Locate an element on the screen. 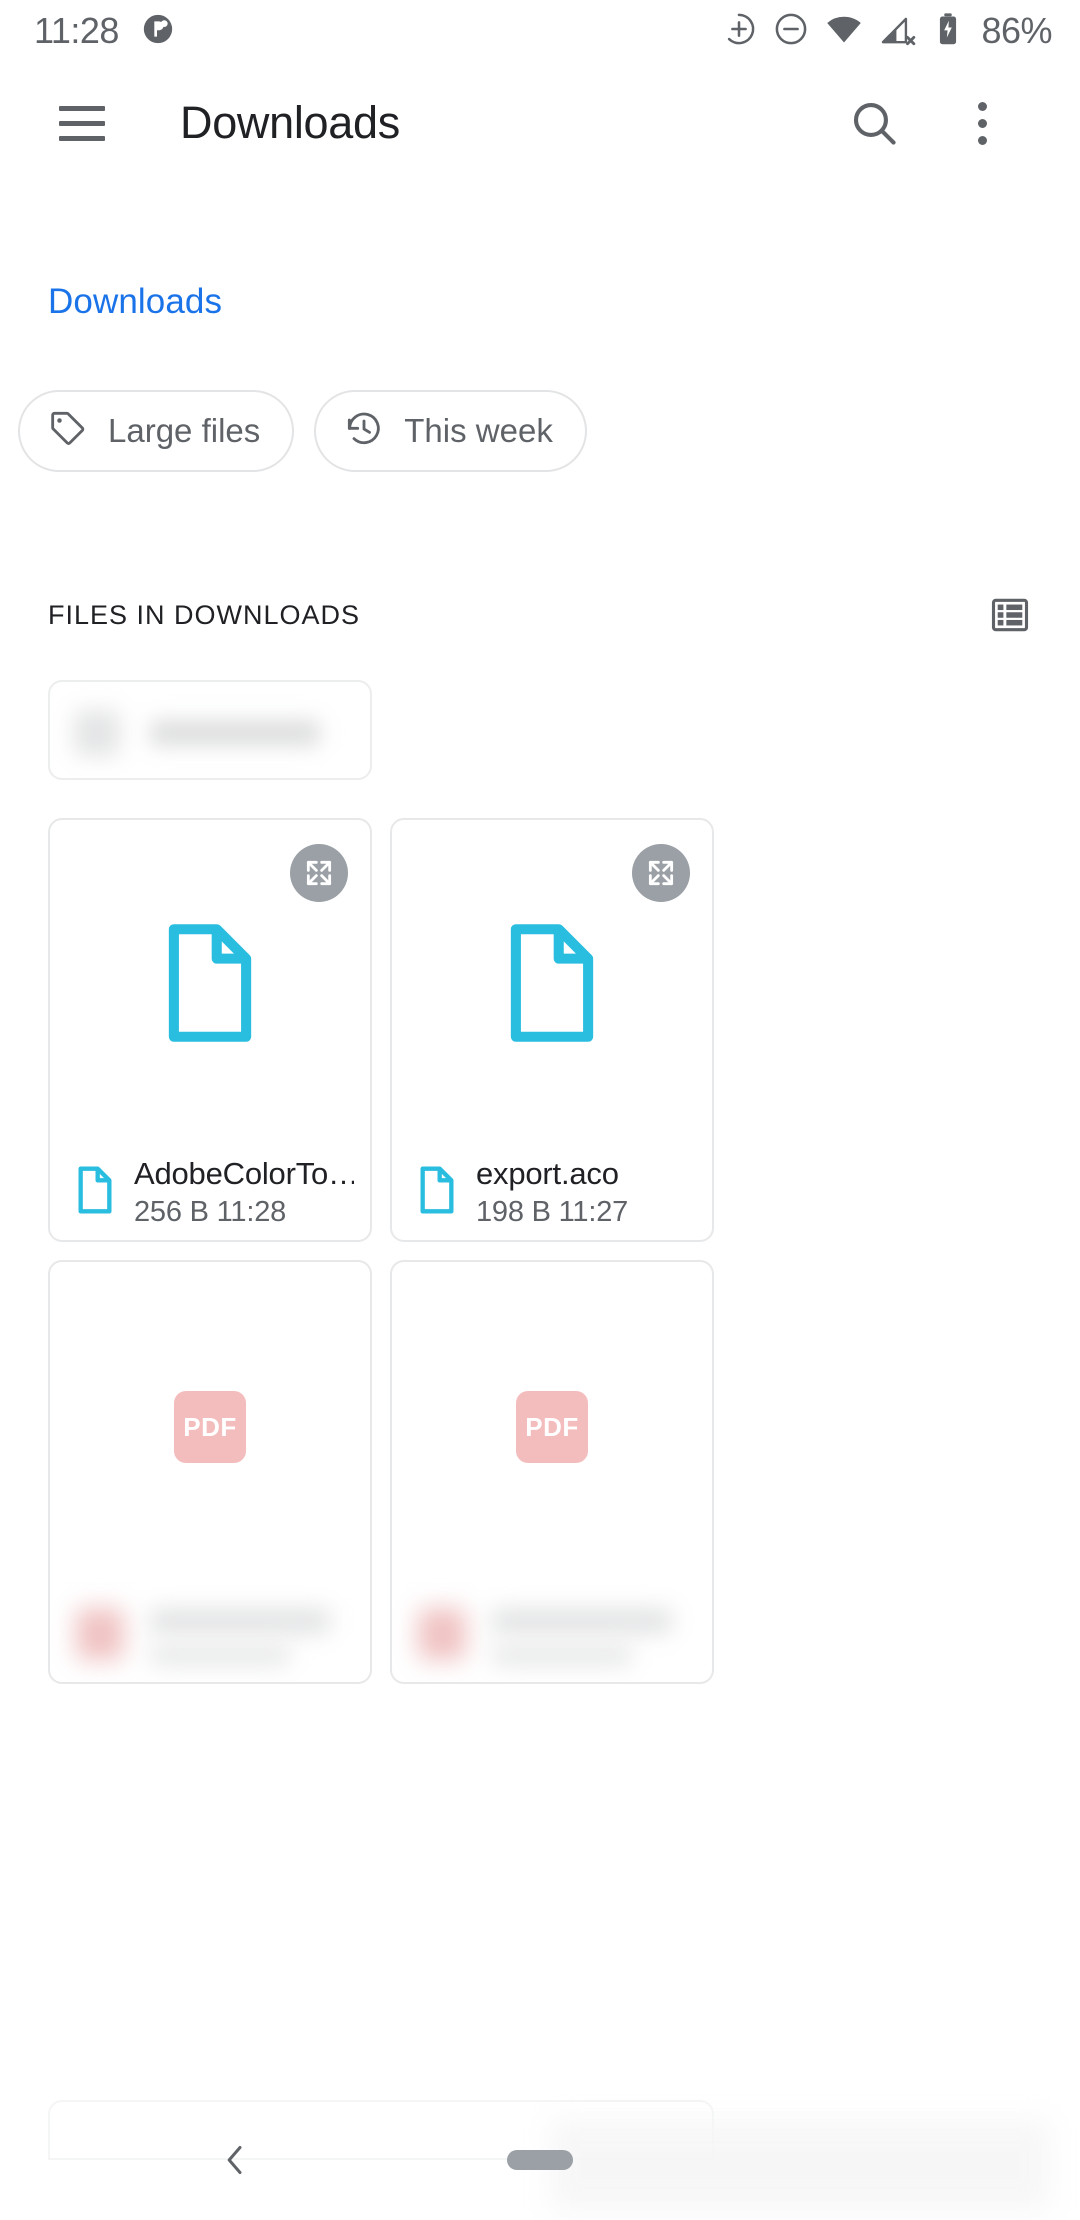 This screenshot has height=2220, width=1080. wifi-icon is located at coordinates (844, 31).